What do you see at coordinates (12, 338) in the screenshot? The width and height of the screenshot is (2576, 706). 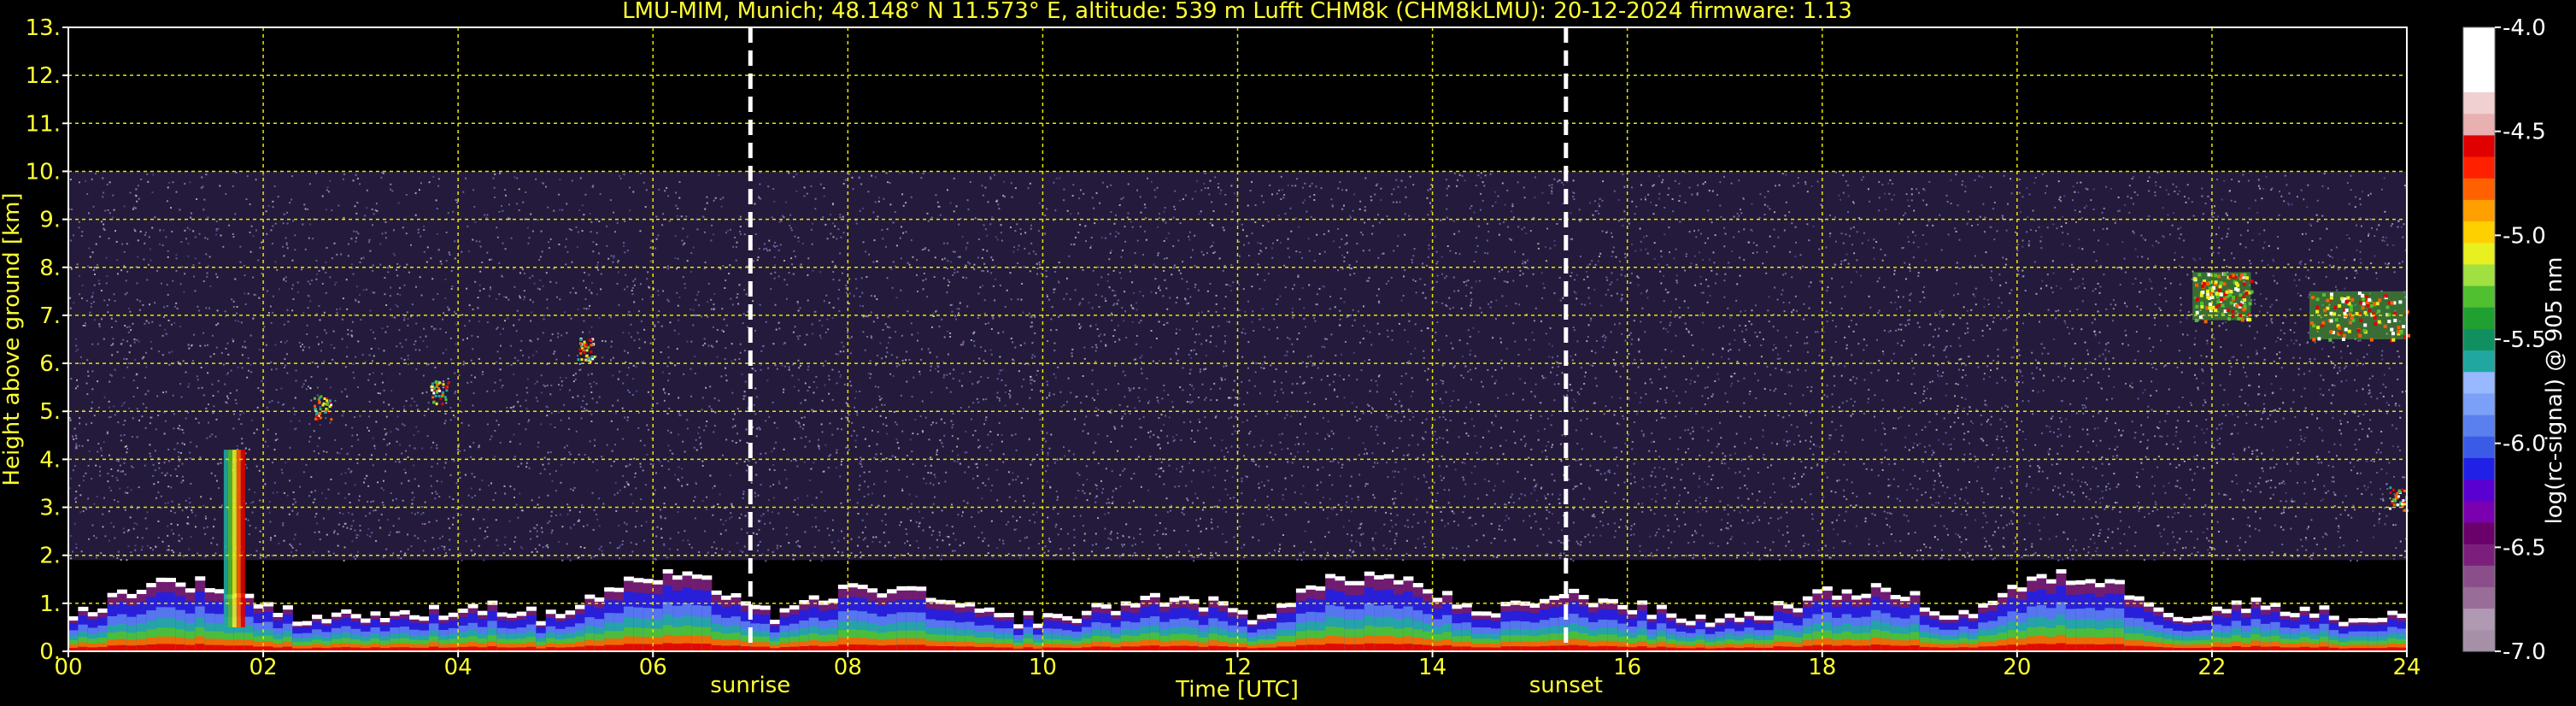 I see `y-axis-label: Height above ground [km]` at bounding box center [12, 338].